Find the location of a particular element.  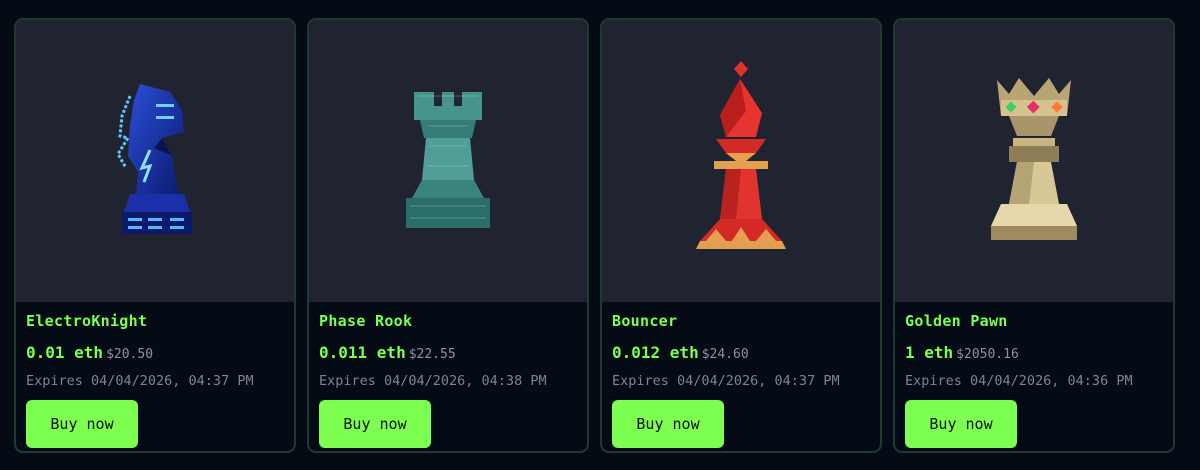

price-row: 0.012 eth $24.60 is located at coordinates (741, 353).